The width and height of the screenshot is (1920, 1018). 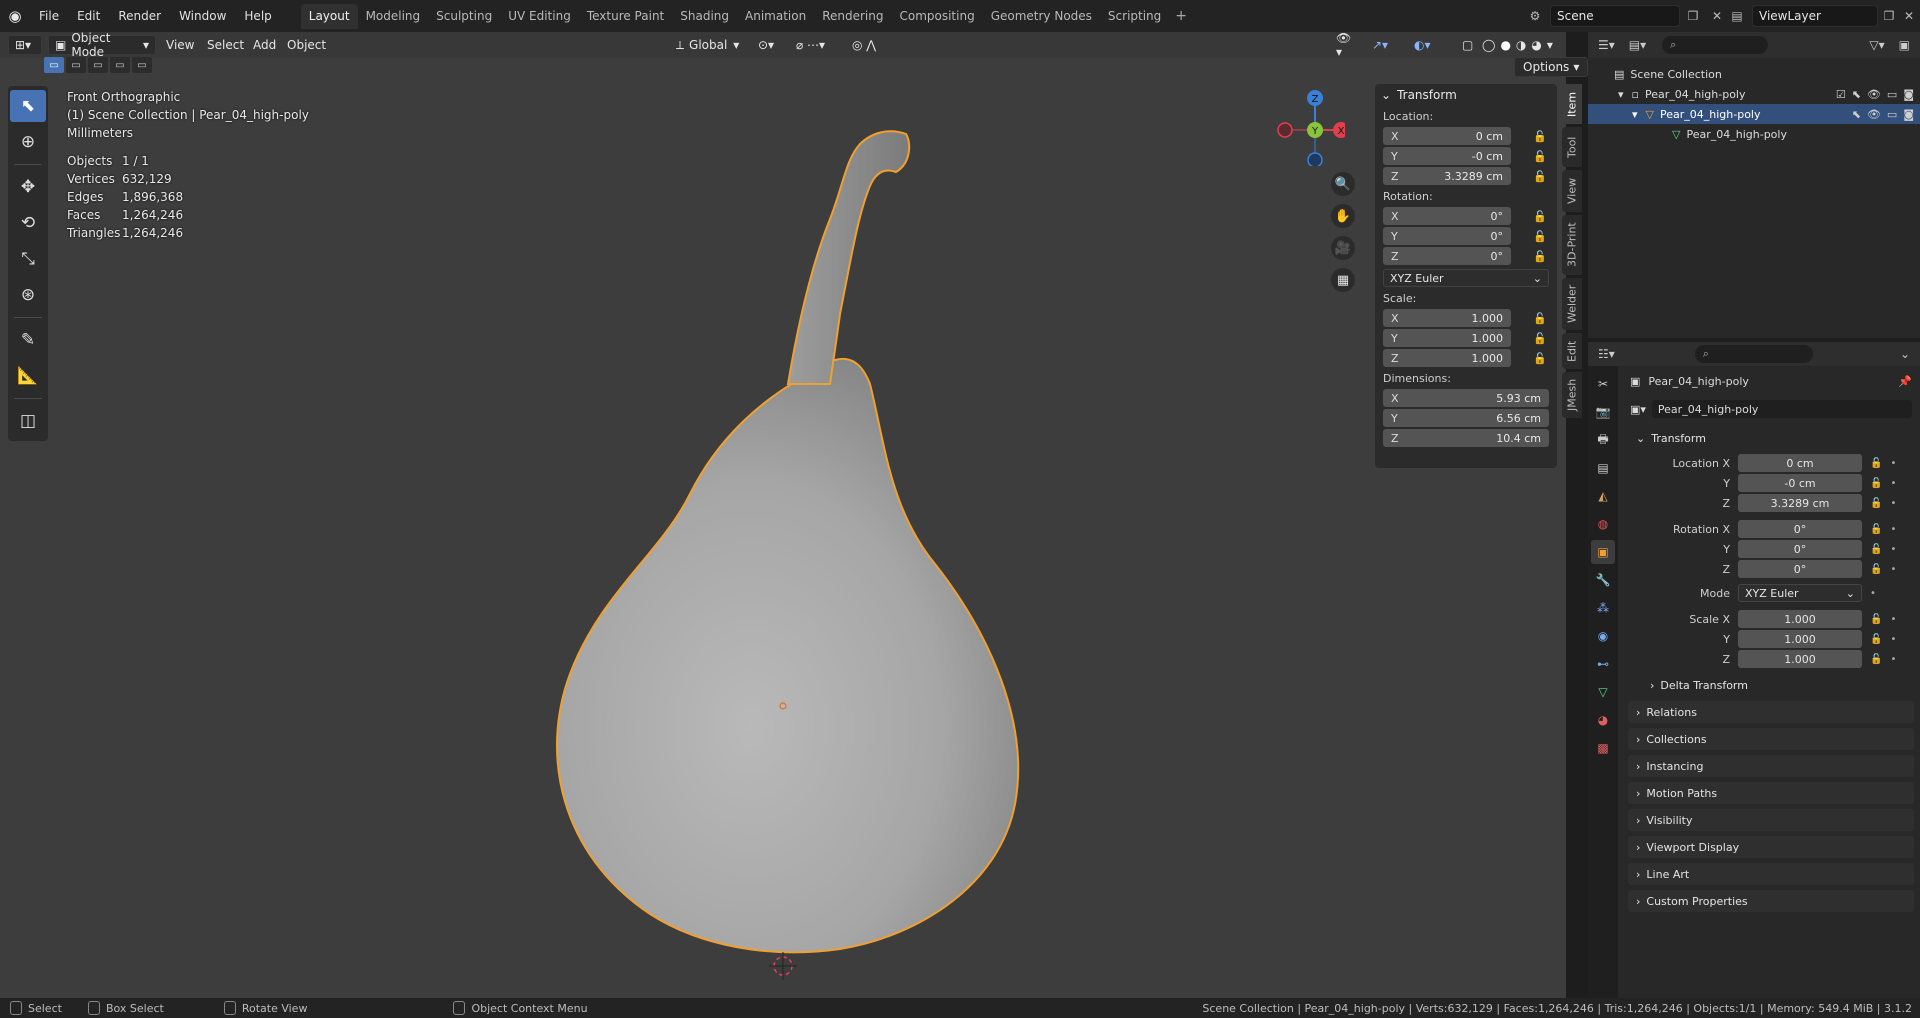 What do you see at coordinates (28, 295) in the screenshot?
I see `transform-tool-icon: ⊛` at bounding box center [28, 295].